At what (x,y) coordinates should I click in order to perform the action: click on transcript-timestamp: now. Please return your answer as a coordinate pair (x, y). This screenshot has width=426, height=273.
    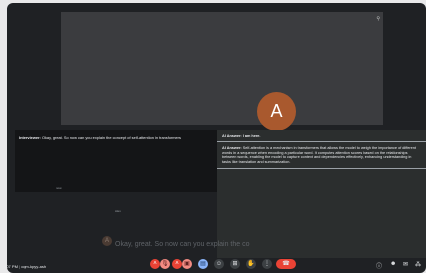
    Looking at the image, I should click on (59, 188).